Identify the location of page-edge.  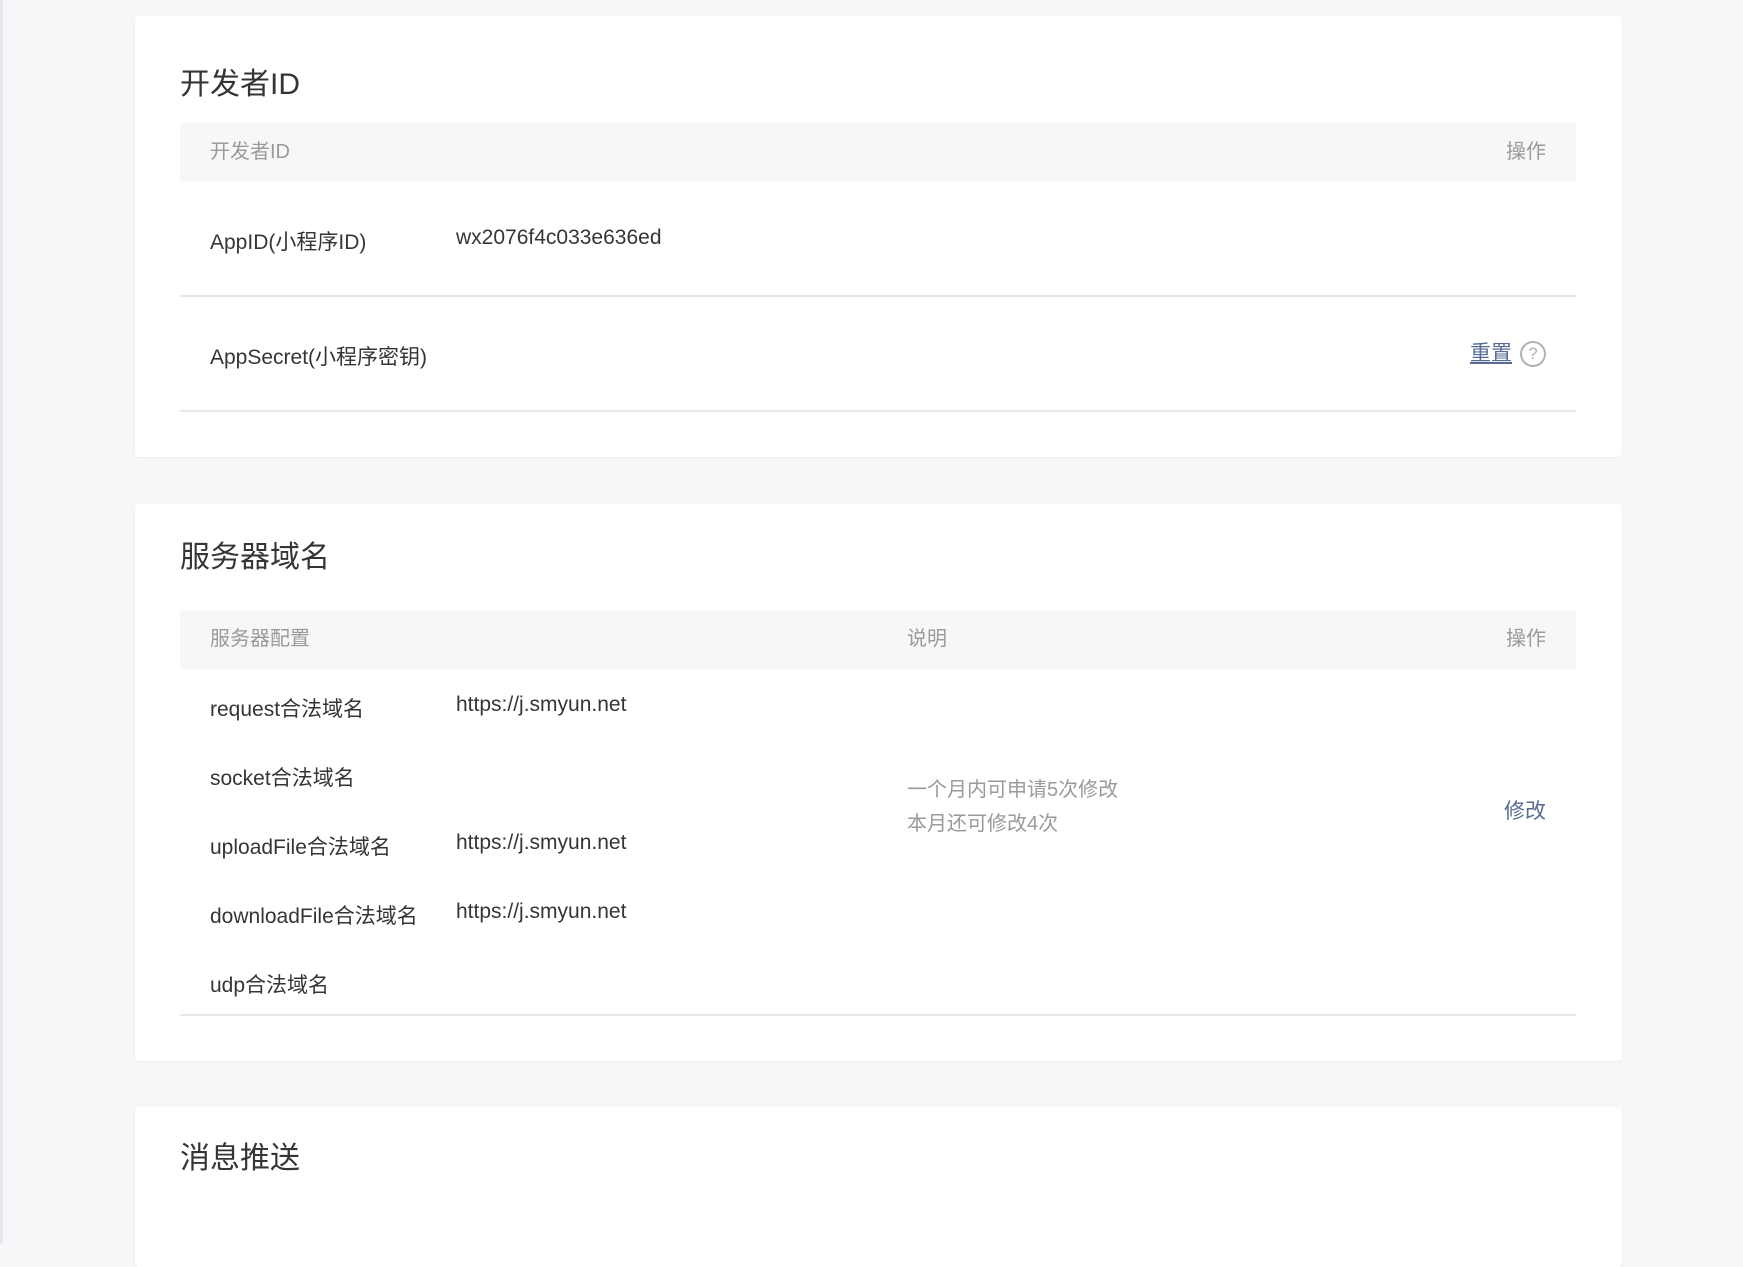
(1, 622).